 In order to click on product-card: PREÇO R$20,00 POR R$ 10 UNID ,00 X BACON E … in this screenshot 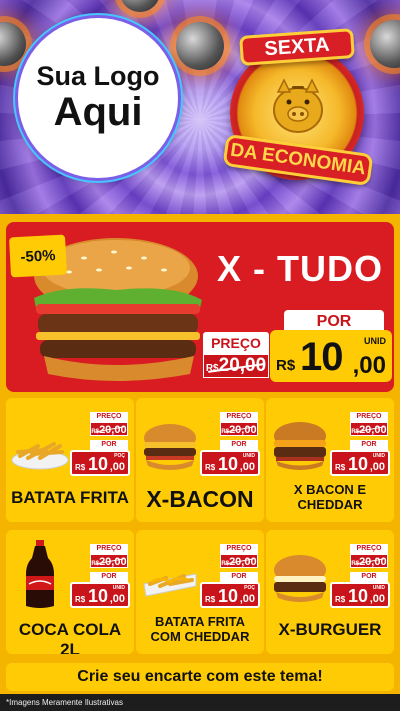, I will do `click(330, 460)`.